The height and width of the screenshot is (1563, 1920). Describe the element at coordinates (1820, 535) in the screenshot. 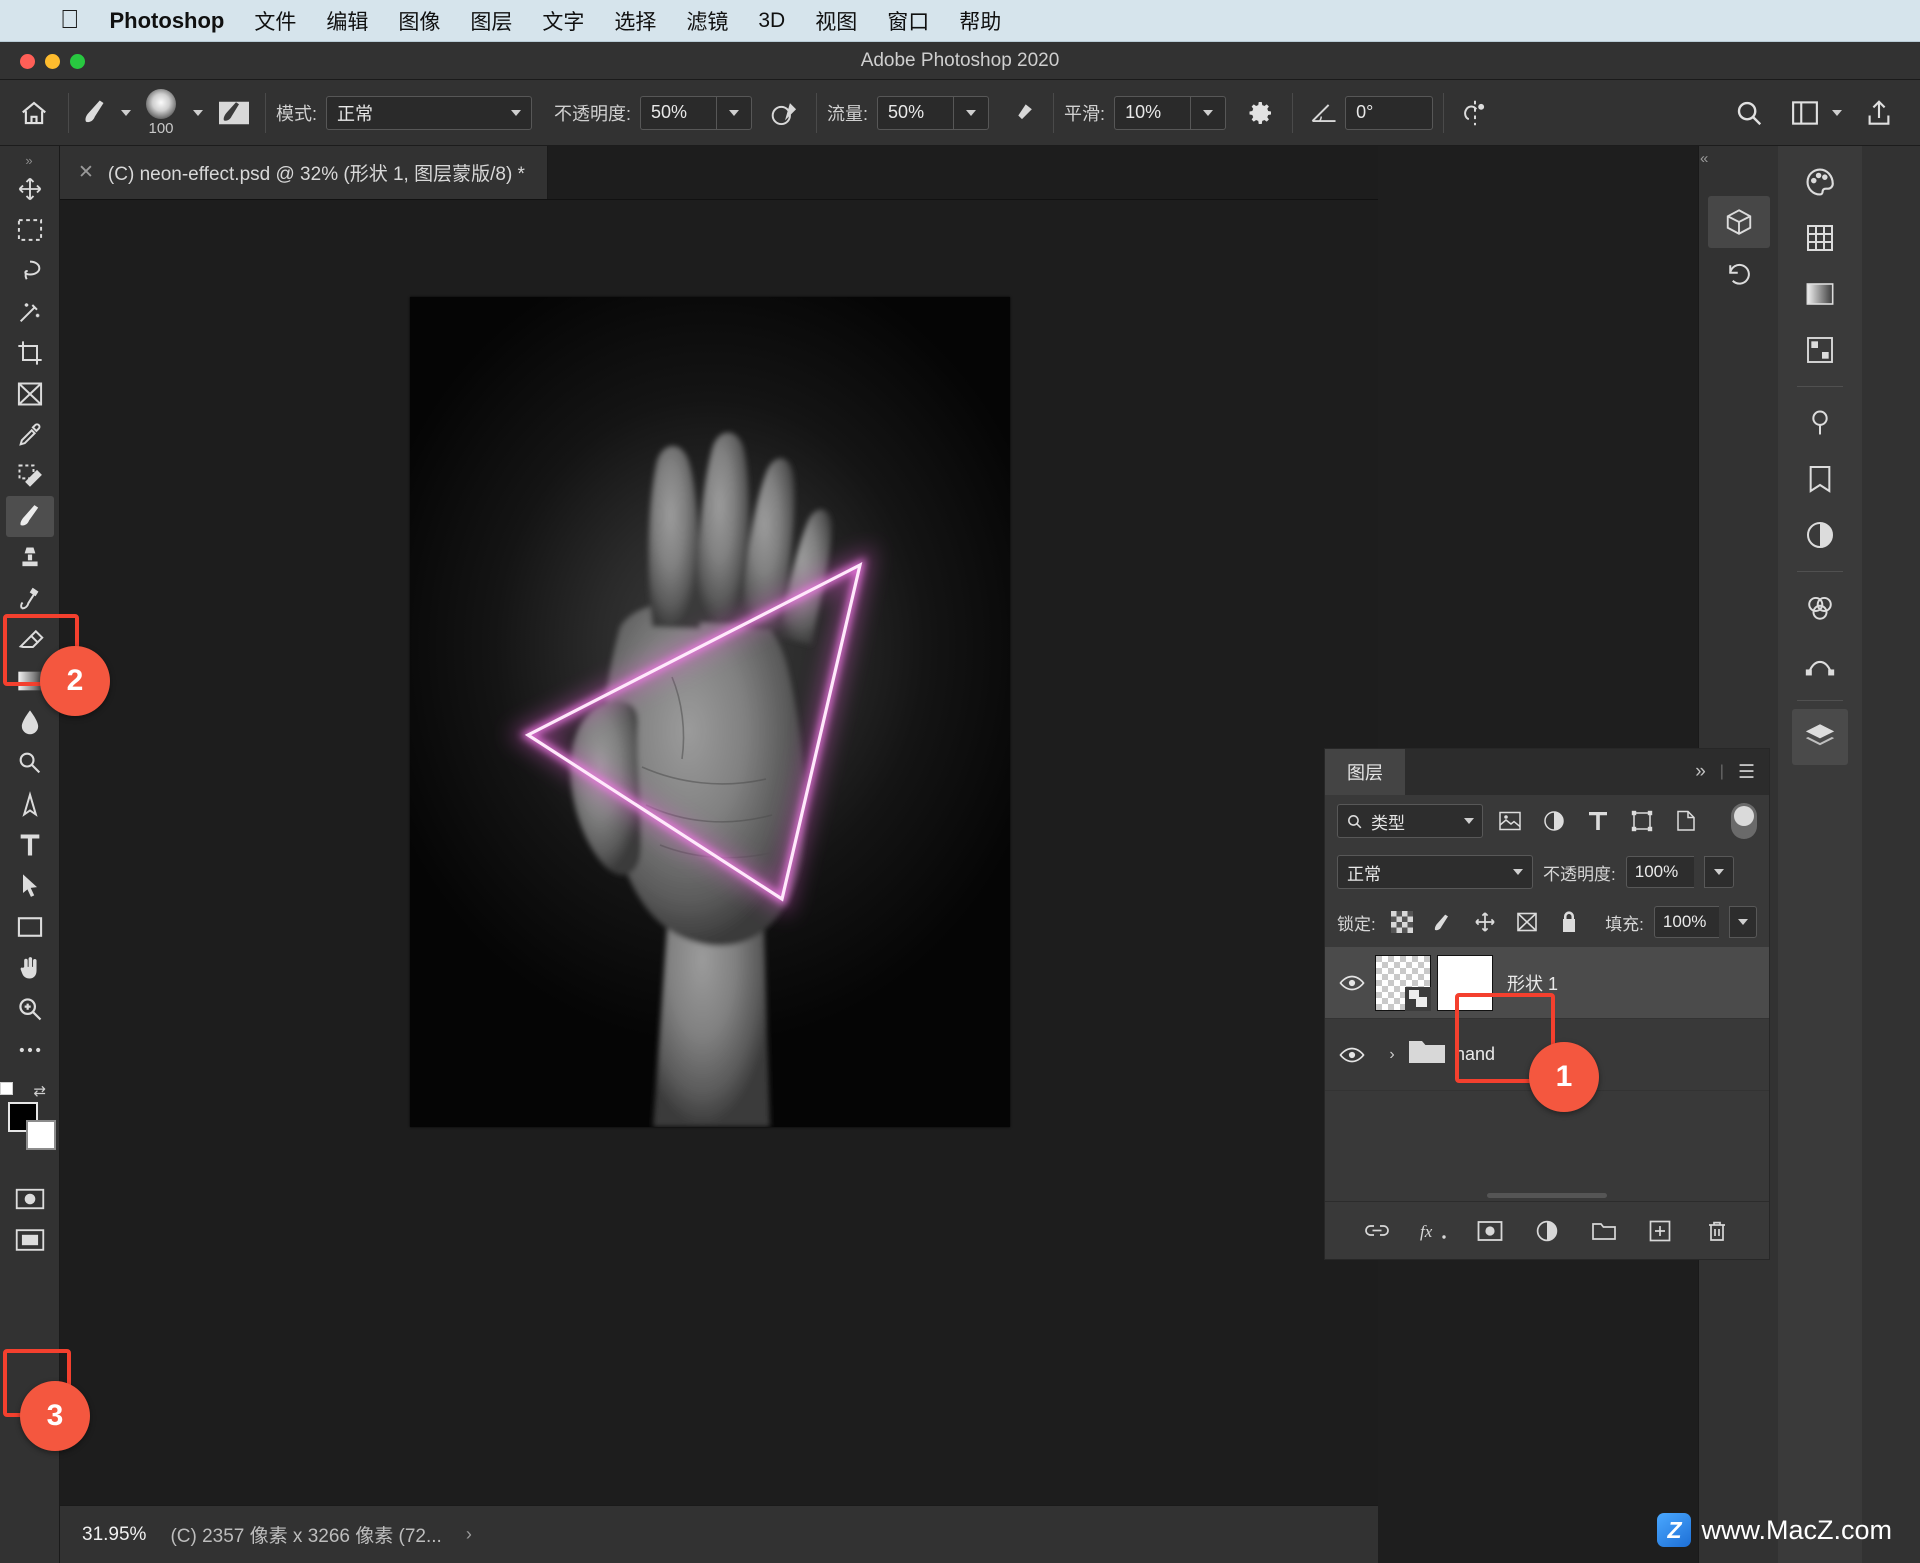

I see `properties-panel-icon` at that location.